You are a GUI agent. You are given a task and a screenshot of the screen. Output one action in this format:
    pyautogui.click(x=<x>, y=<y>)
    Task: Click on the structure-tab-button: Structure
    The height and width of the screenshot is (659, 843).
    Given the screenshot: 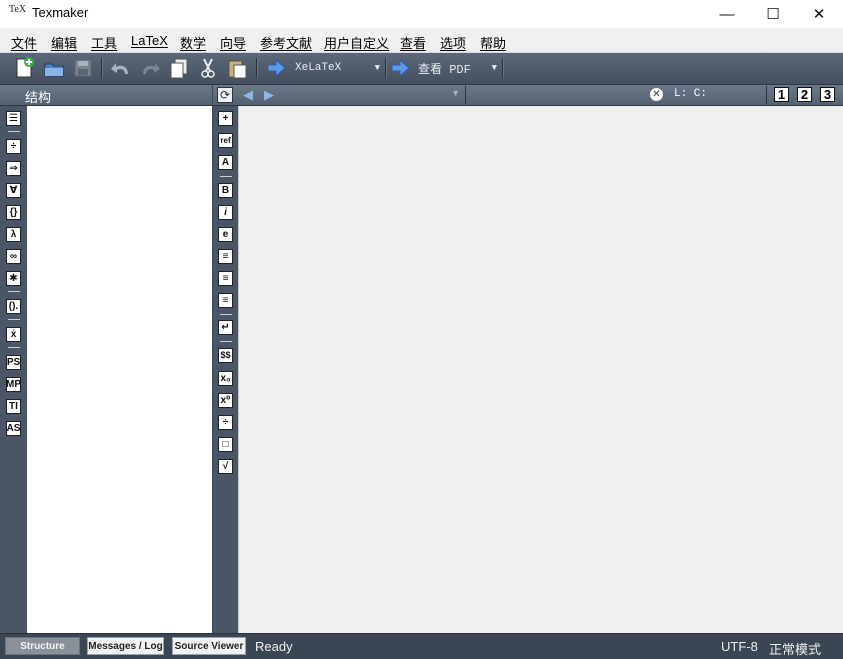 What is the action you would take?
    pyautogui.click(x=42, y=646)
    